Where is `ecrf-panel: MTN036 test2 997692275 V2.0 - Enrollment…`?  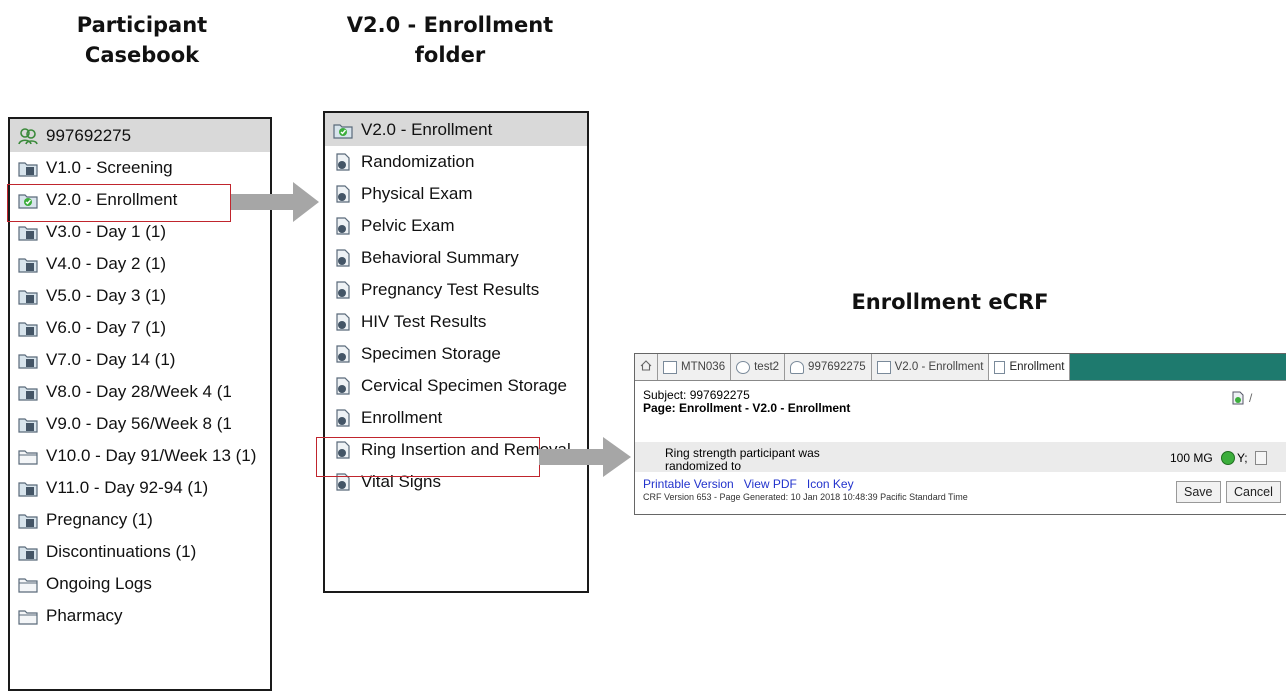
ecrf-panel: MTN036 test2 997692275 V2.0 - Enrollment… is located at coordinates (960, 434).